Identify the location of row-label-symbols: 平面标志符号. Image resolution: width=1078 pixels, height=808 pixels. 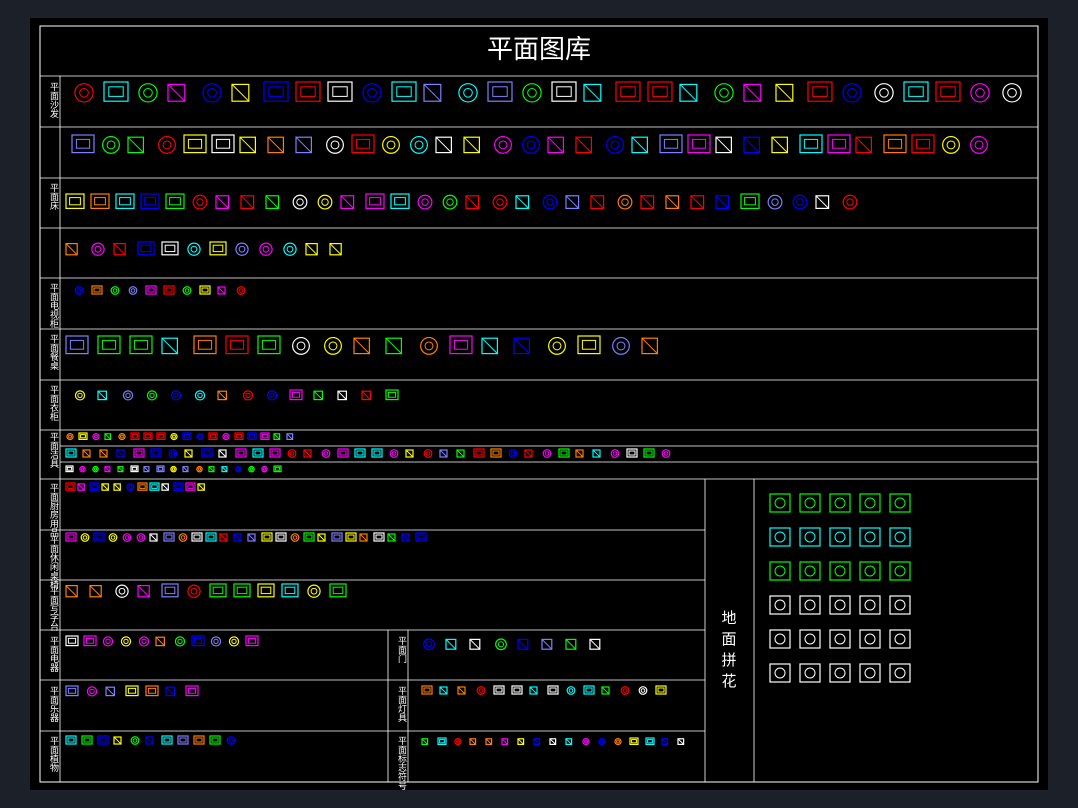
(402, 763).